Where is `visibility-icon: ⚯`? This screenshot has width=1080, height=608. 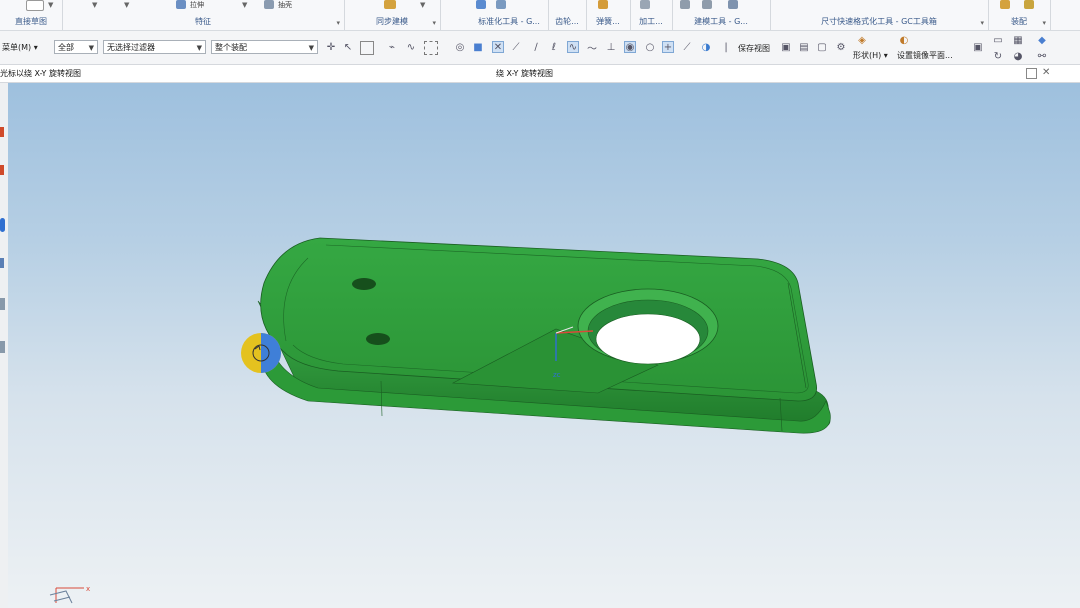
visibility-icon: ⚯ is located at coordinates (1042, 56).